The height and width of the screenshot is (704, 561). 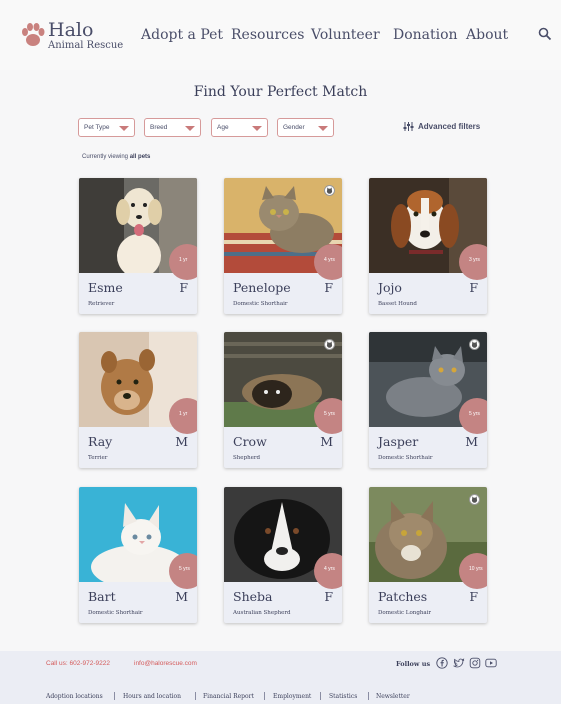 I want to click on pet-card: 4 yrs Sheba F Australian Shepherd, so click(x=283, y=555).